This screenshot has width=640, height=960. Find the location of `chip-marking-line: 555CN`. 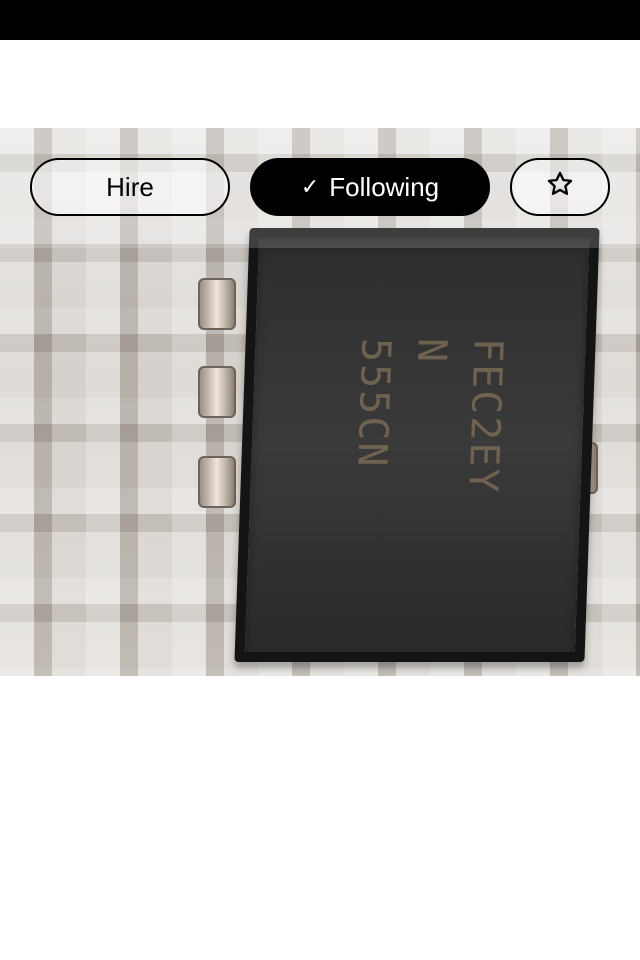

chip-marking-line: 555CN is located at coordinates (373, 403).